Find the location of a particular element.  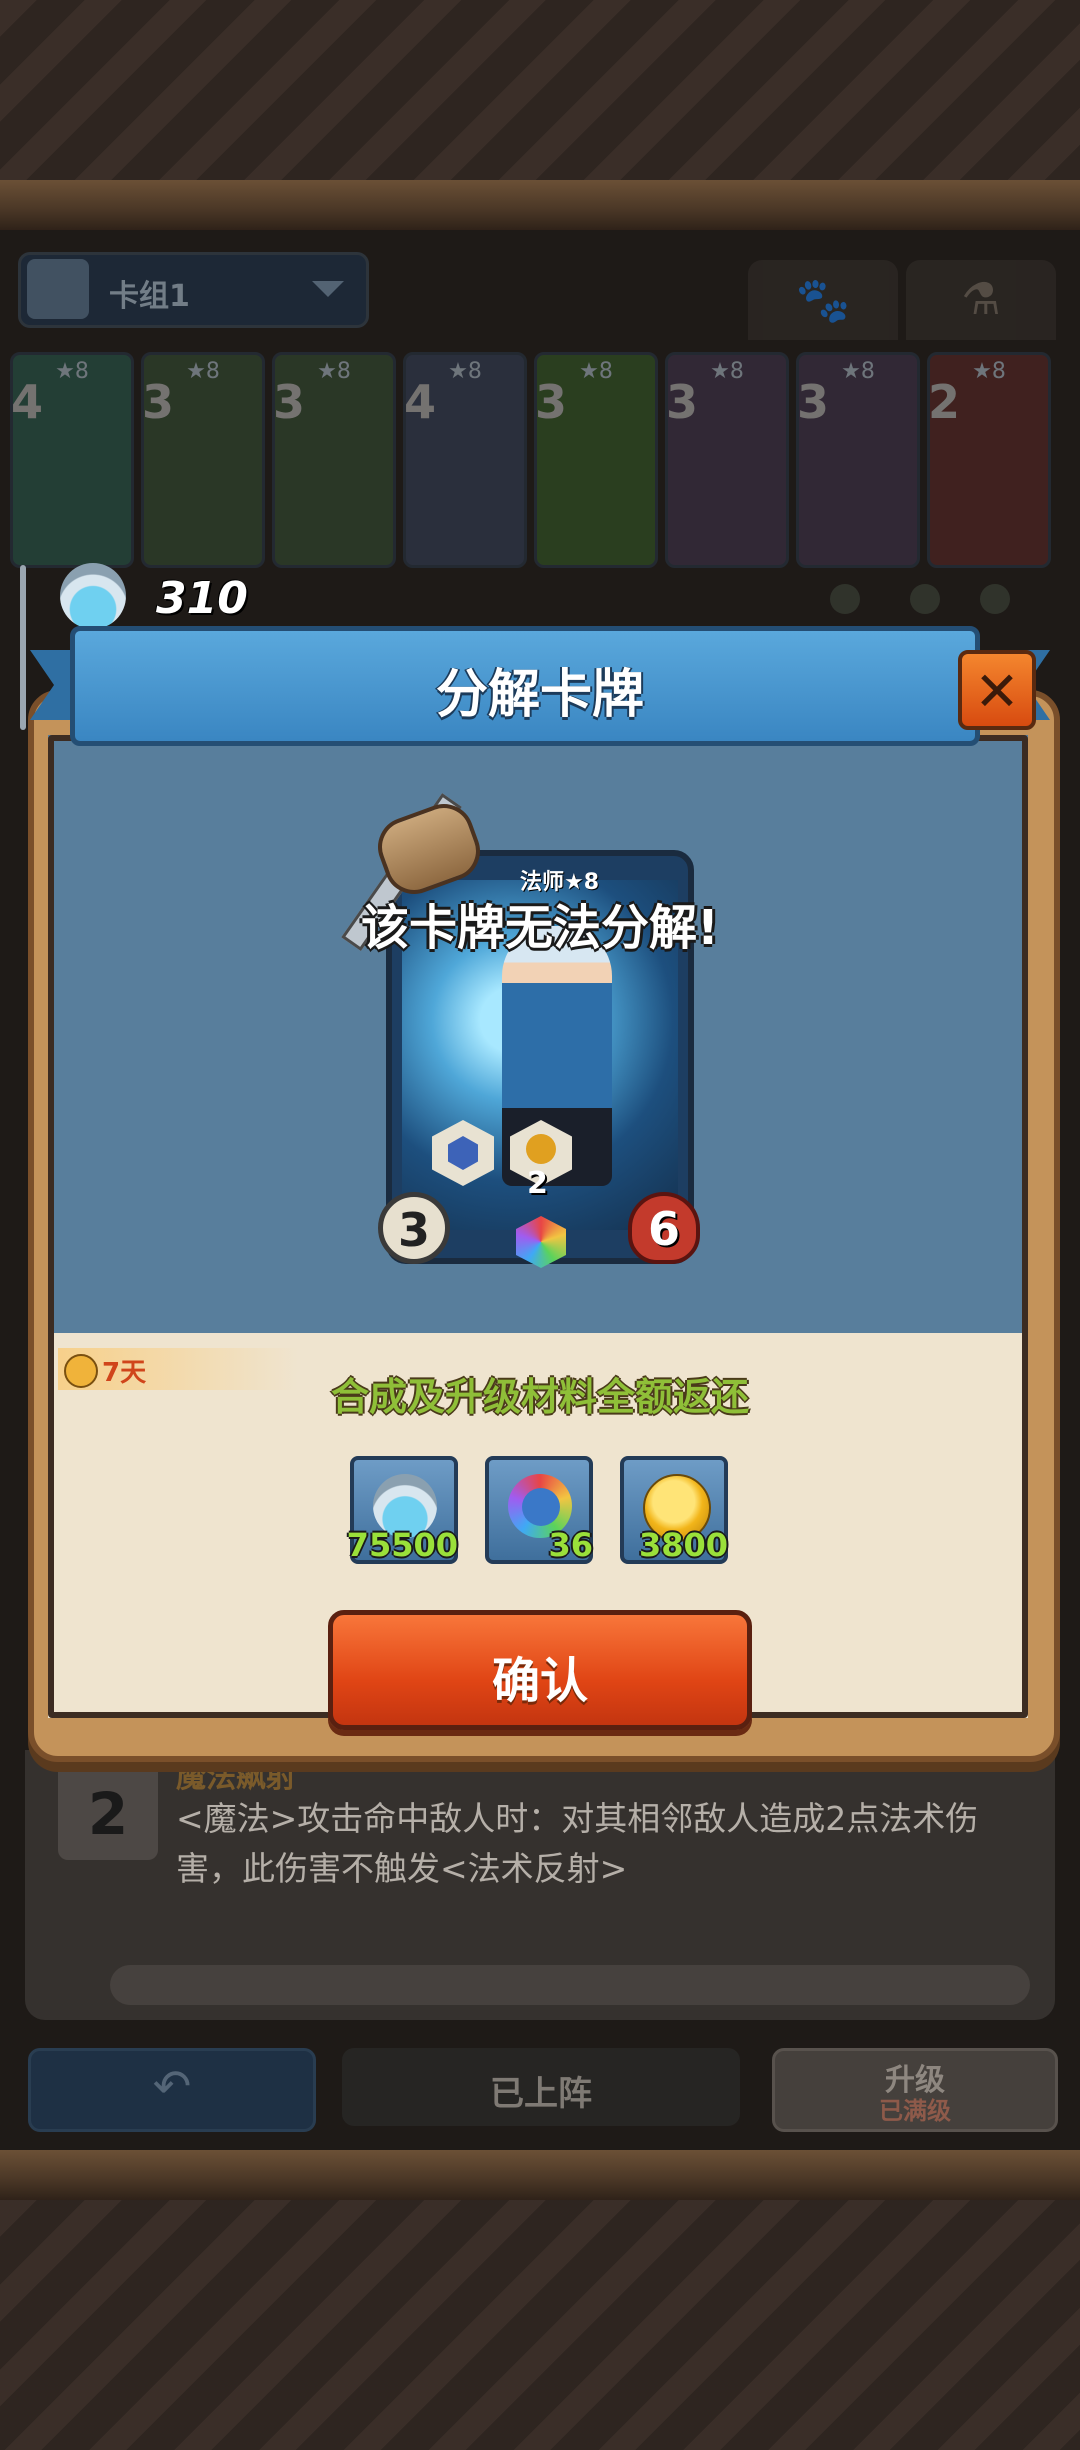

potion-tab-icon: ⚗ is located at coordinates (981, 299).